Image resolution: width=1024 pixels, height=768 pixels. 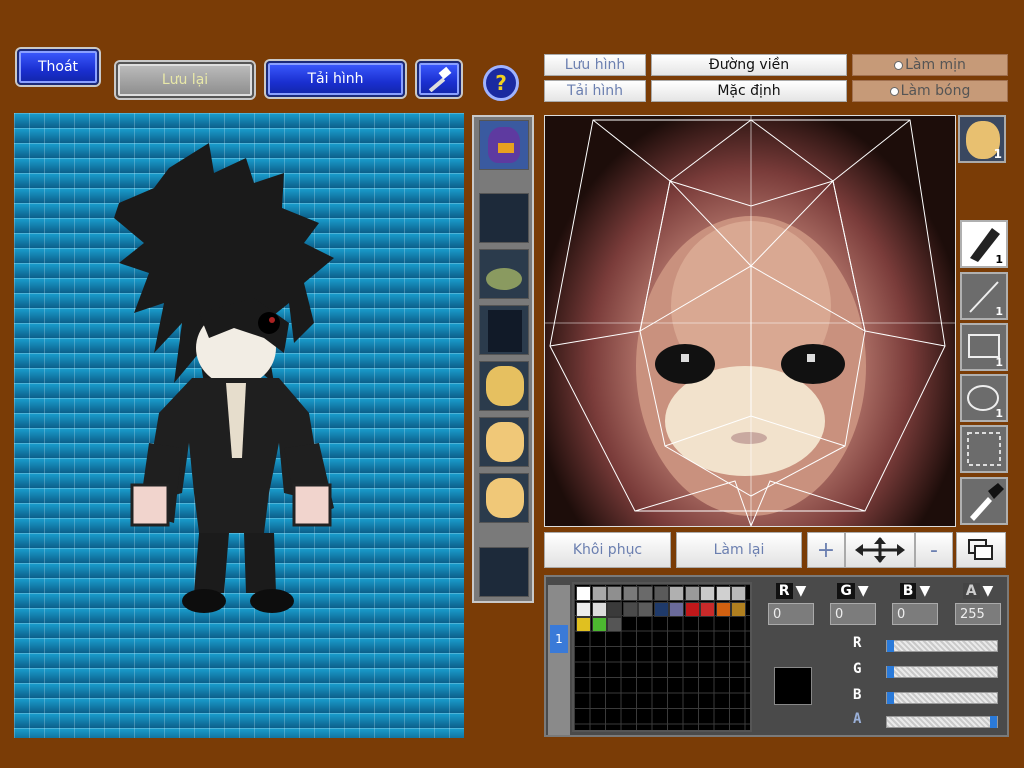 I want to click on smooth-label: Làm mịn, so click(x=935, y=65).